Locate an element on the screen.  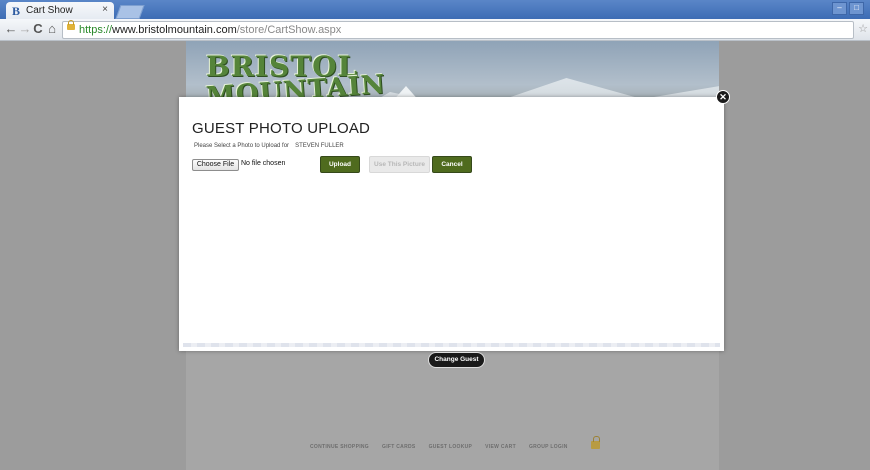
window-controls: – □ is located at coordinates (848, 8).